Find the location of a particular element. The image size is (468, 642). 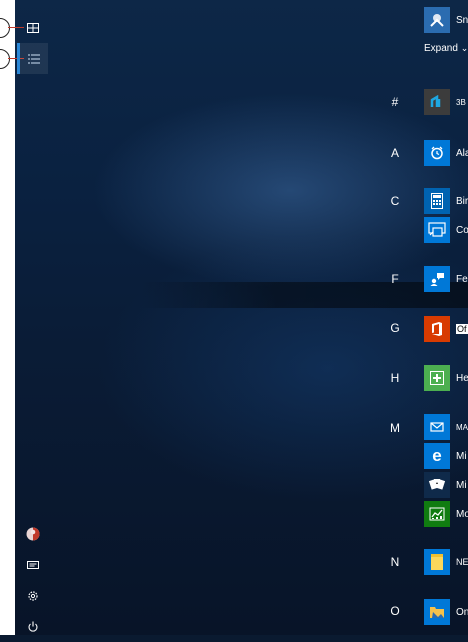

app-name: MA is located at coordinates (462, 427).